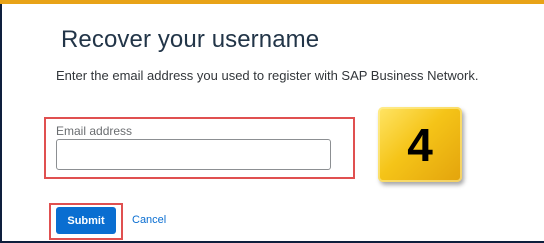 Image resolution: width=544 pixels, height=243 pixels. Describe the element at coordinates (193, 154) in the screenshot. I see `email-field` at that location.